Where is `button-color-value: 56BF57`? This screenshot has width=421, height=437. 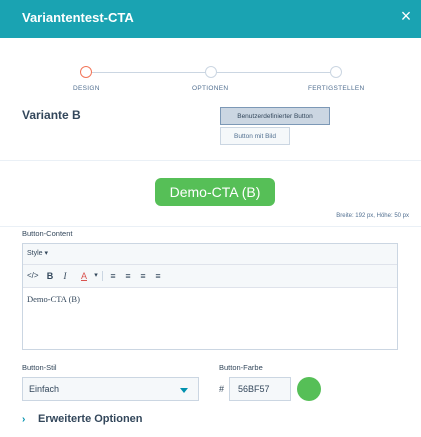 button-color-value: 56BF57 is located at coordinates (254, 389).